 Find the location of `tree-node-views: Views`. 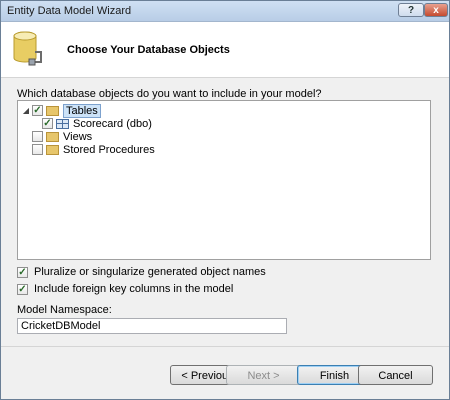

tree-node-views: Views is located at coordinates (62, 136).